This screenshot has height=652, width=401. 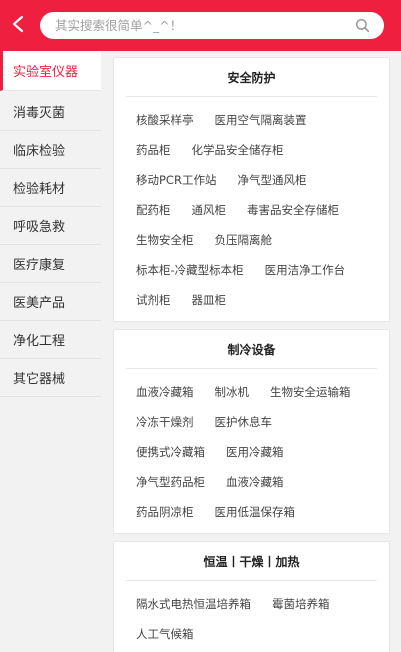 What do you see at coordinates (244, 240) in the screenshot?
I see `subcategory-link: 负压隔离舱` at bounding box center [244, 240].